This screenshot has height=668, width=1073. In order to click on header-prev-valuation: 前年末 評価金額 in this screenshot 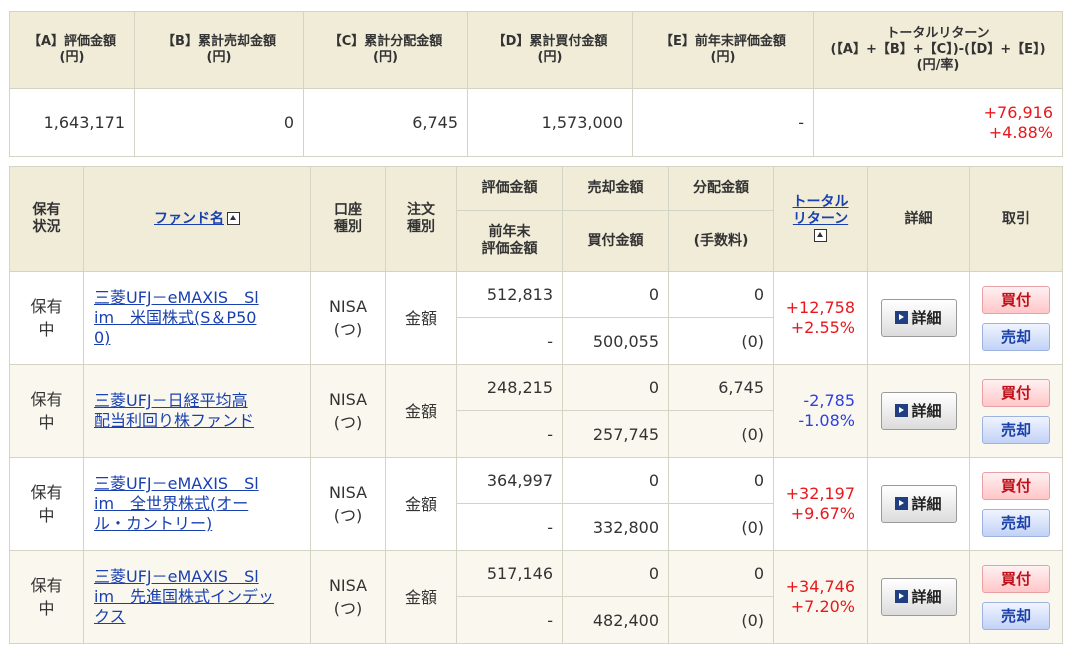, I will do `click(509, 241)`.